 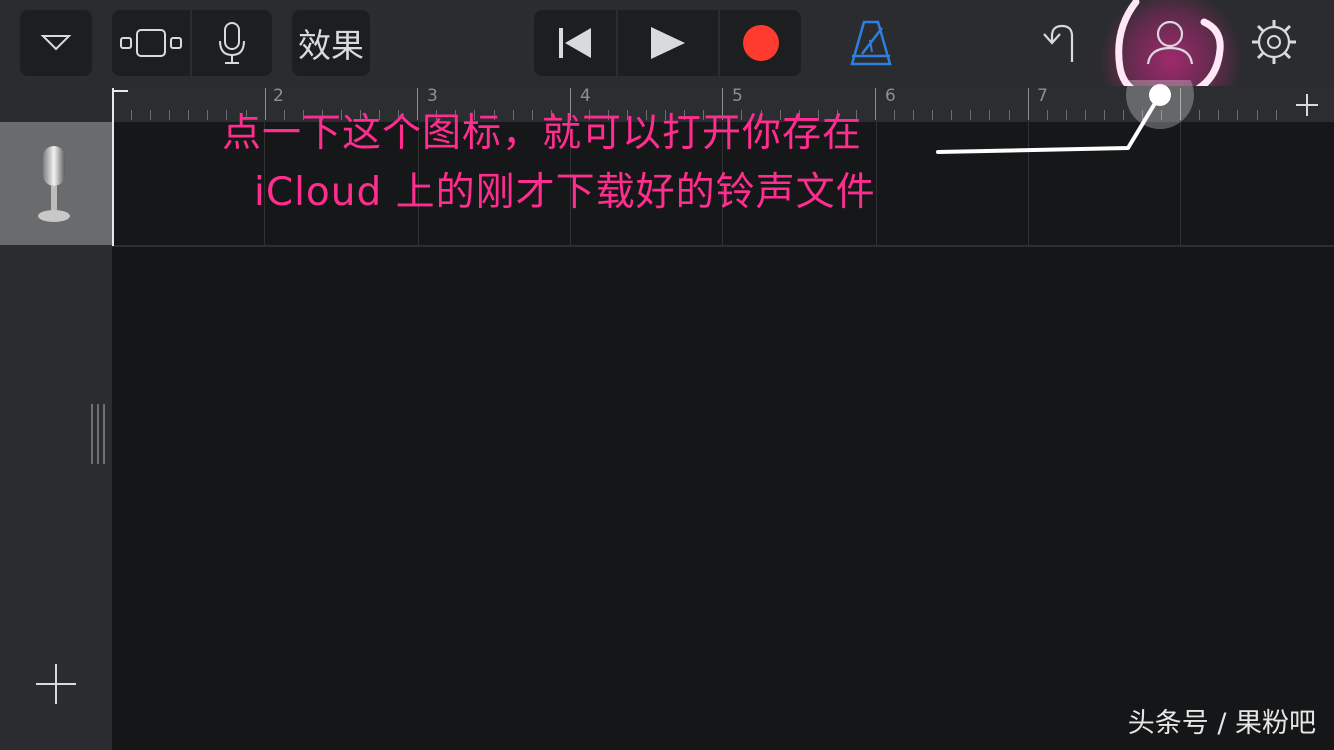 I want to click on record-icon, so click(x=760, y=43).